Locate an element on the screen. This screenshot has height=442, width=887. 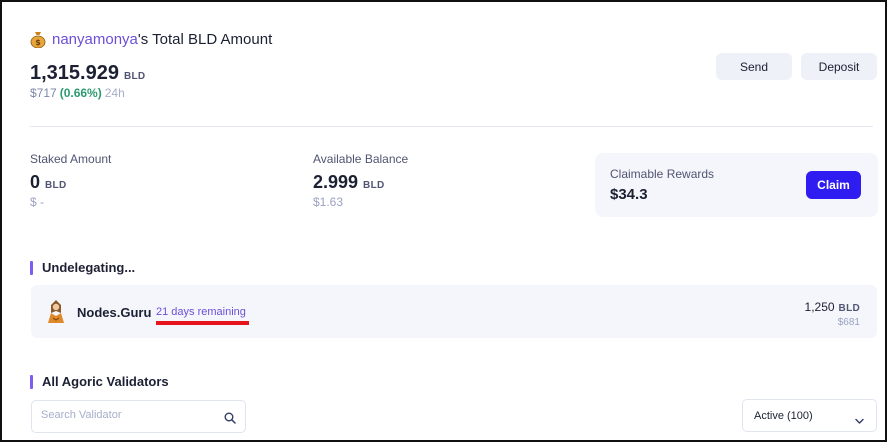
claimable-rewards-label: Claimable Rewards is located at coordinates (662, 174).